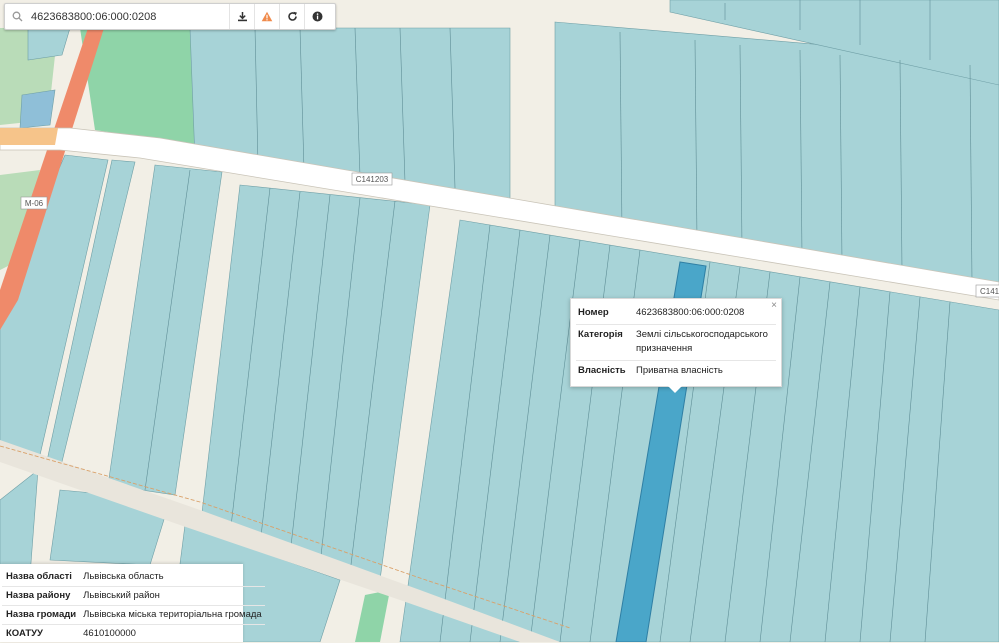 This screenshot has height=643, width=999. I want to click on popup-value: Приватна власність, so click(705, 372).